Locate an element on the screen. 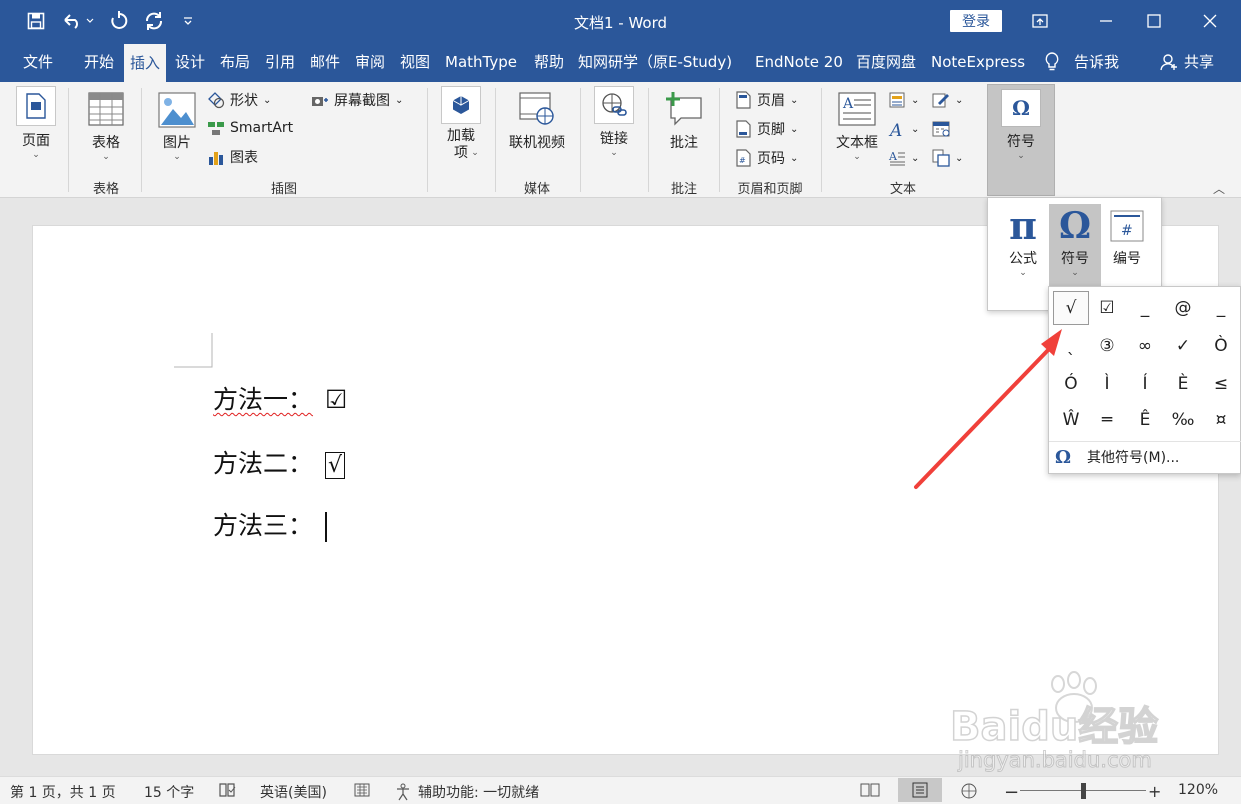 The height and width of the screenshot is (804, 1241). symbol-cell: È is located at coordinates (1183, 384).